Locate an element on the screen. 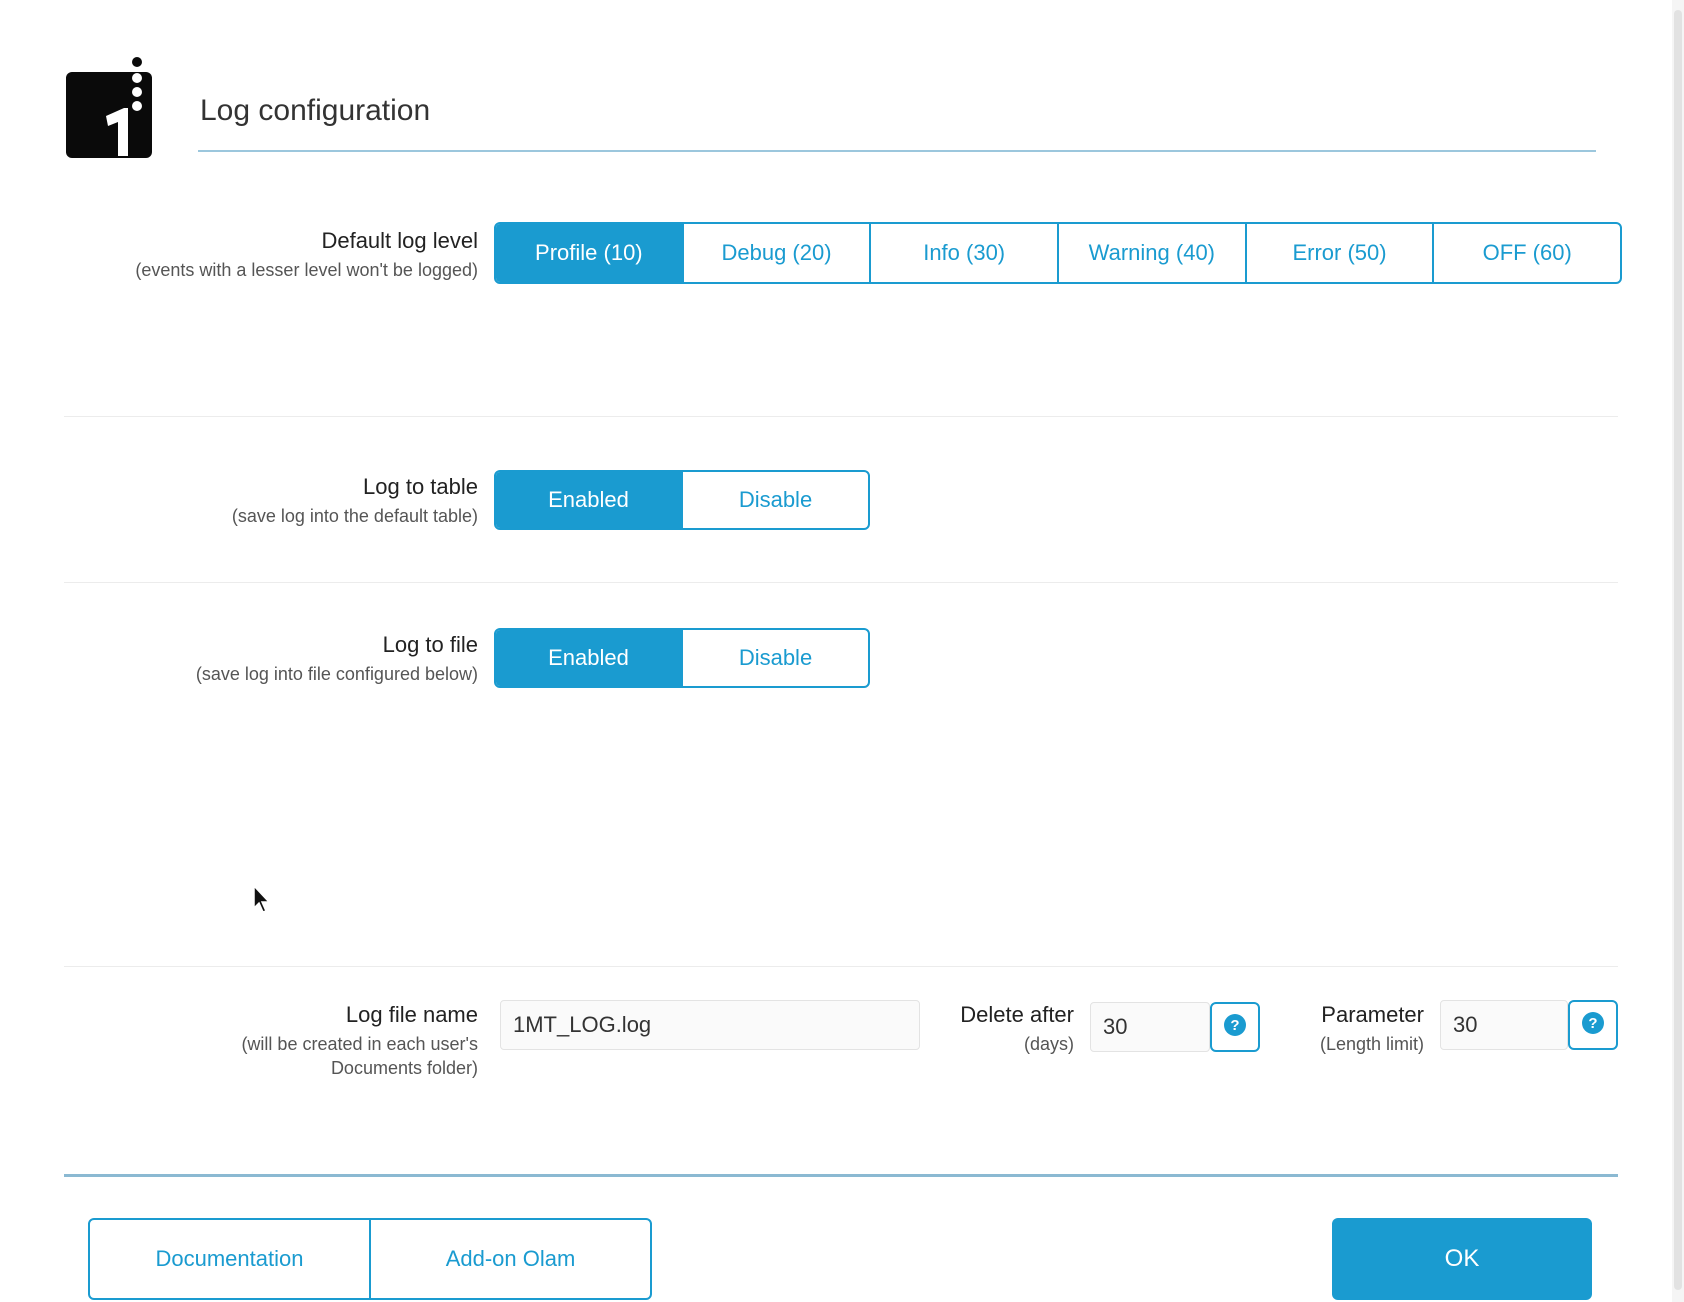 This screenshot has width=1684, height=1302. log-file-toggle: Enabled Disable is located at coordinates (682, 658).